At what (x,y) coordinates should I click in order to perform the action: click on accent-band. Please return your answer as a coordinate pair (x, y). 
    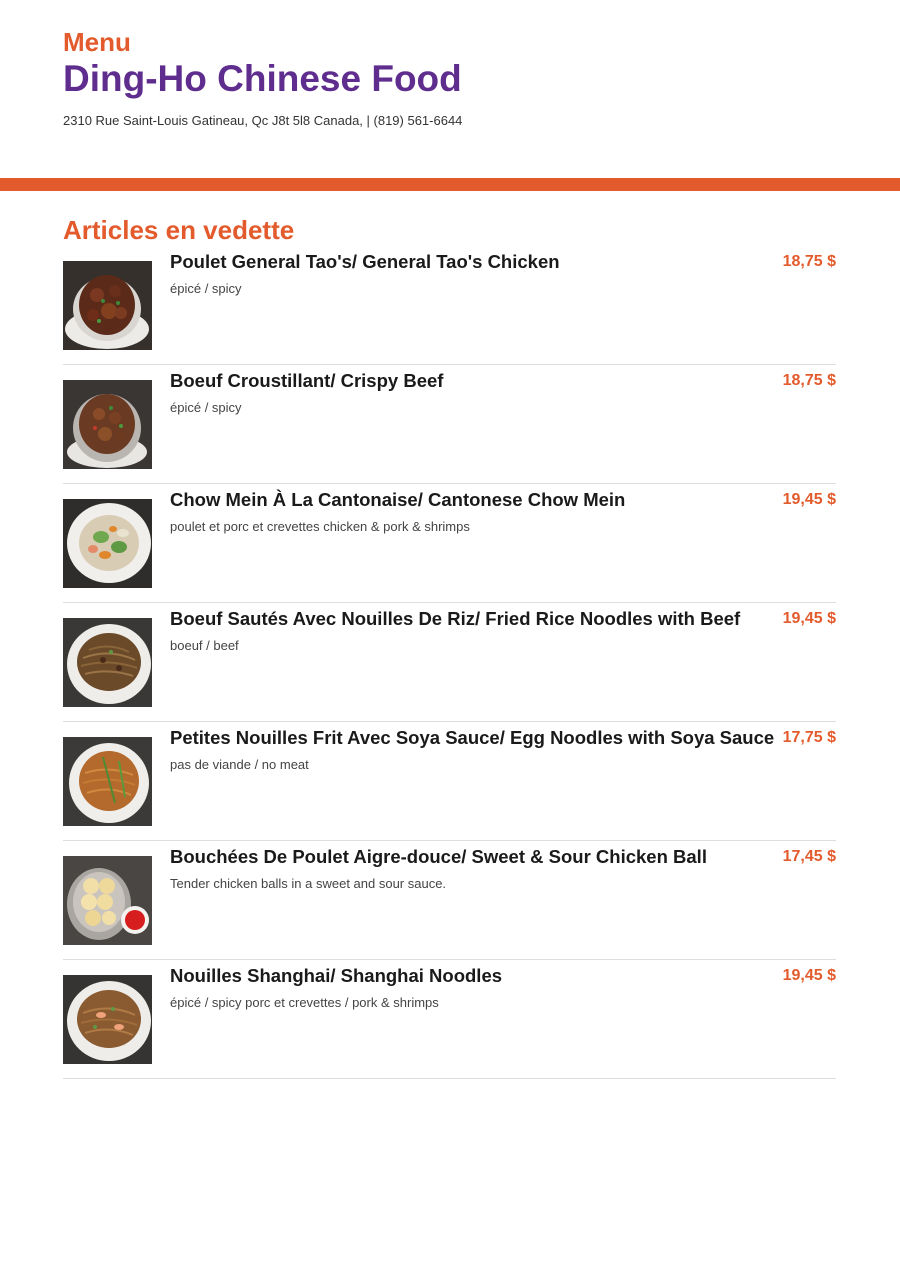
    Looking at the image, I should click on (450, 184).